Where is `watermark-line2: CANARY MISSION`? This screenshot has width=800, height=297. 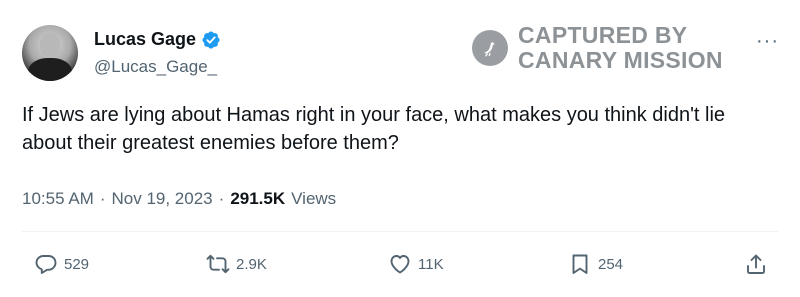 watermark-line2: CANARY MISSION is located at coordinates (620, 60).